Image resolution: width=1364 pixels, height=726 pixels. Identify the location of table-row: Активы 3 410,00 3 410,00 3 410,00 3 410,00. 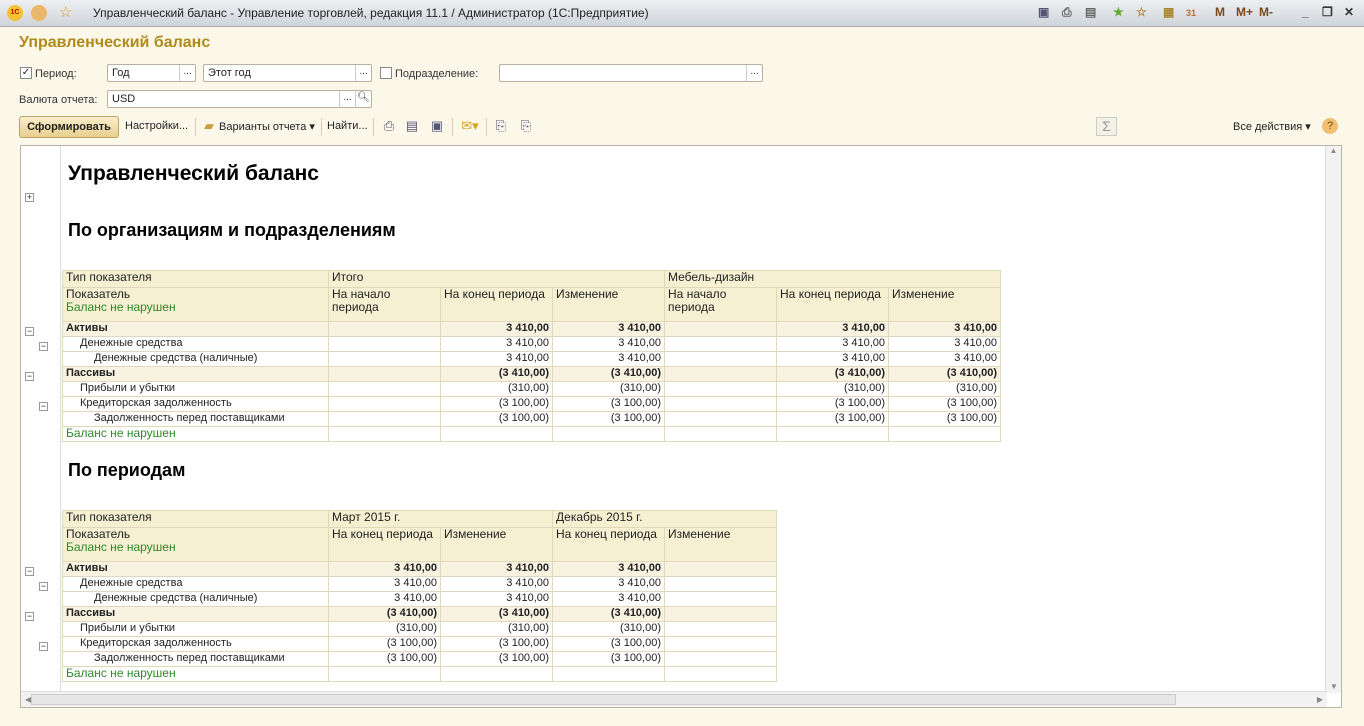
(532, 329).